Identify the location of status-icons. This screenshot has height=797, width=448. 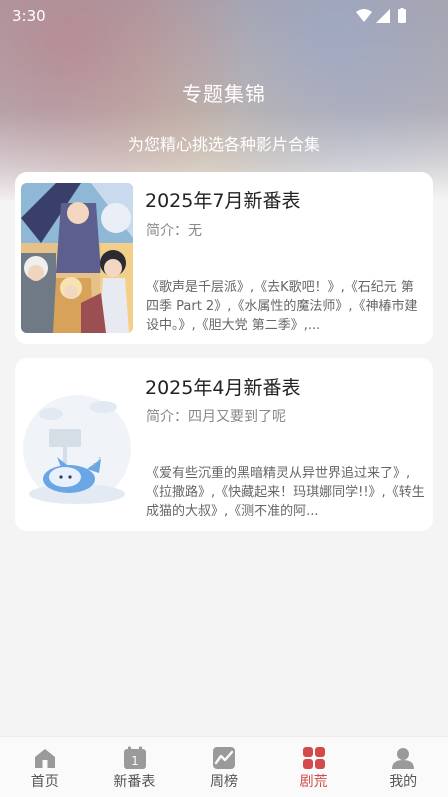
(381, 15).